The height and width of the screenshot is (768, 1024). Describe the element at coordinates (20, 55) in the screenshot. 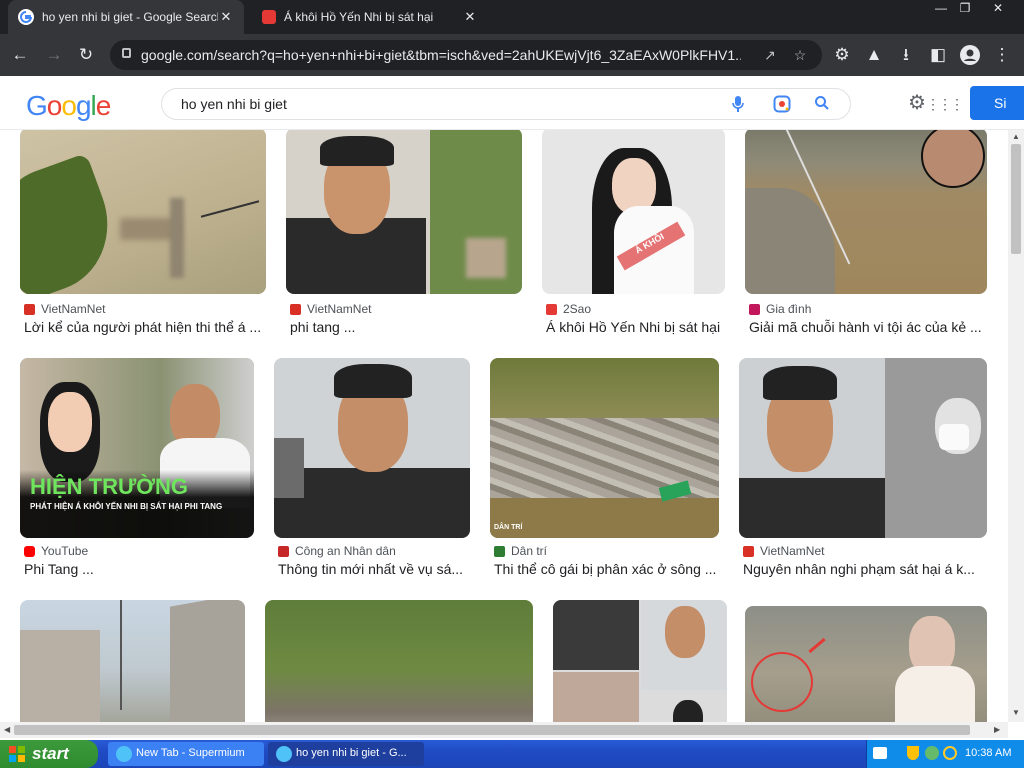

I see `back-button: ←` at that location.